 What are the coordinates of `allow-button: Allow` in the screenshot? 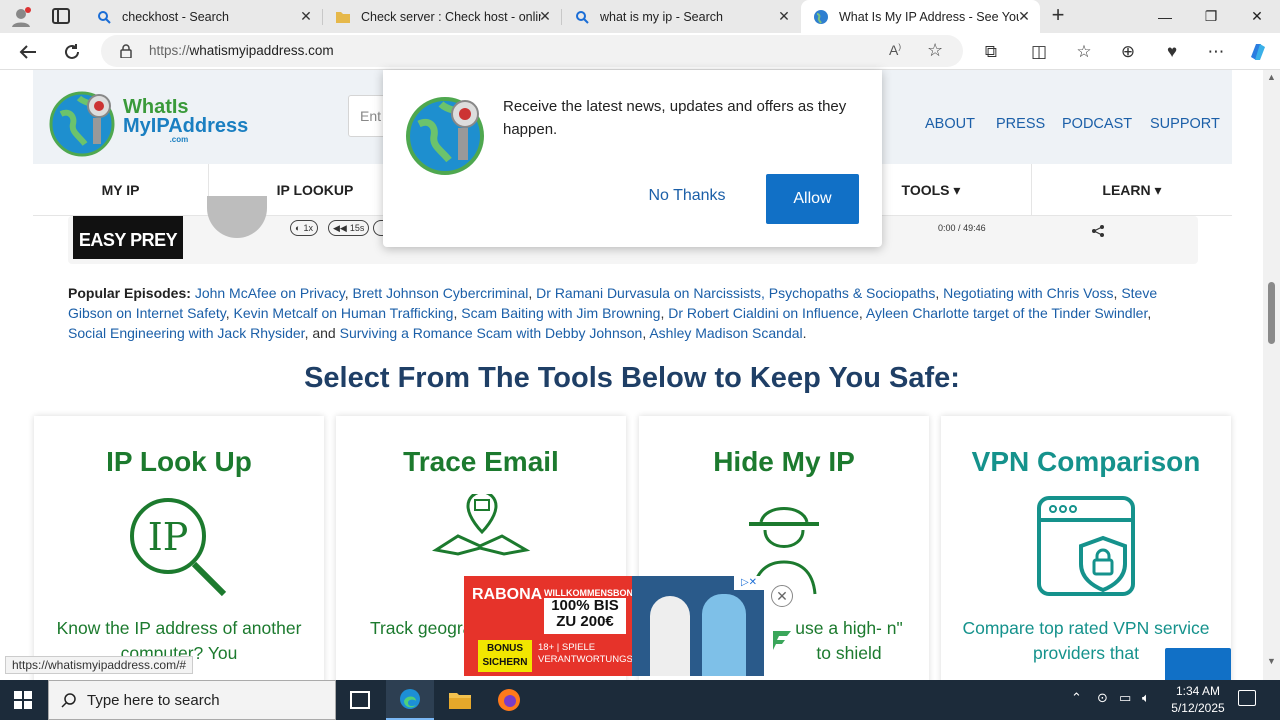 It's located at (812, 199).